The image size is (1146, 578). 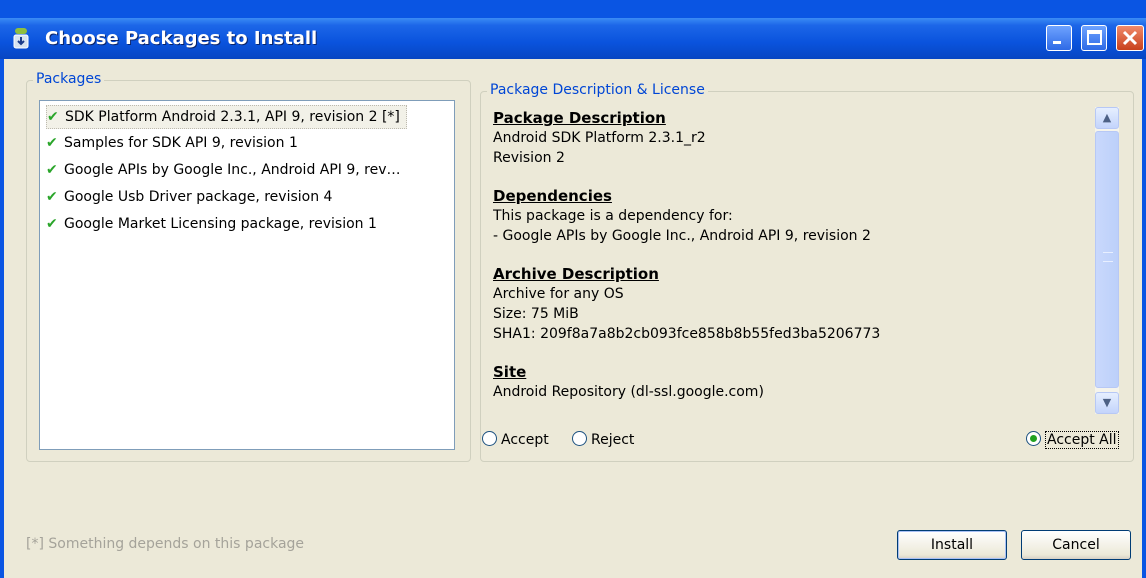 What do you see at coordinates (558, 294) in the screenshot?
I see `description-line: Archive for any OS` at bounding box center [558, 294].